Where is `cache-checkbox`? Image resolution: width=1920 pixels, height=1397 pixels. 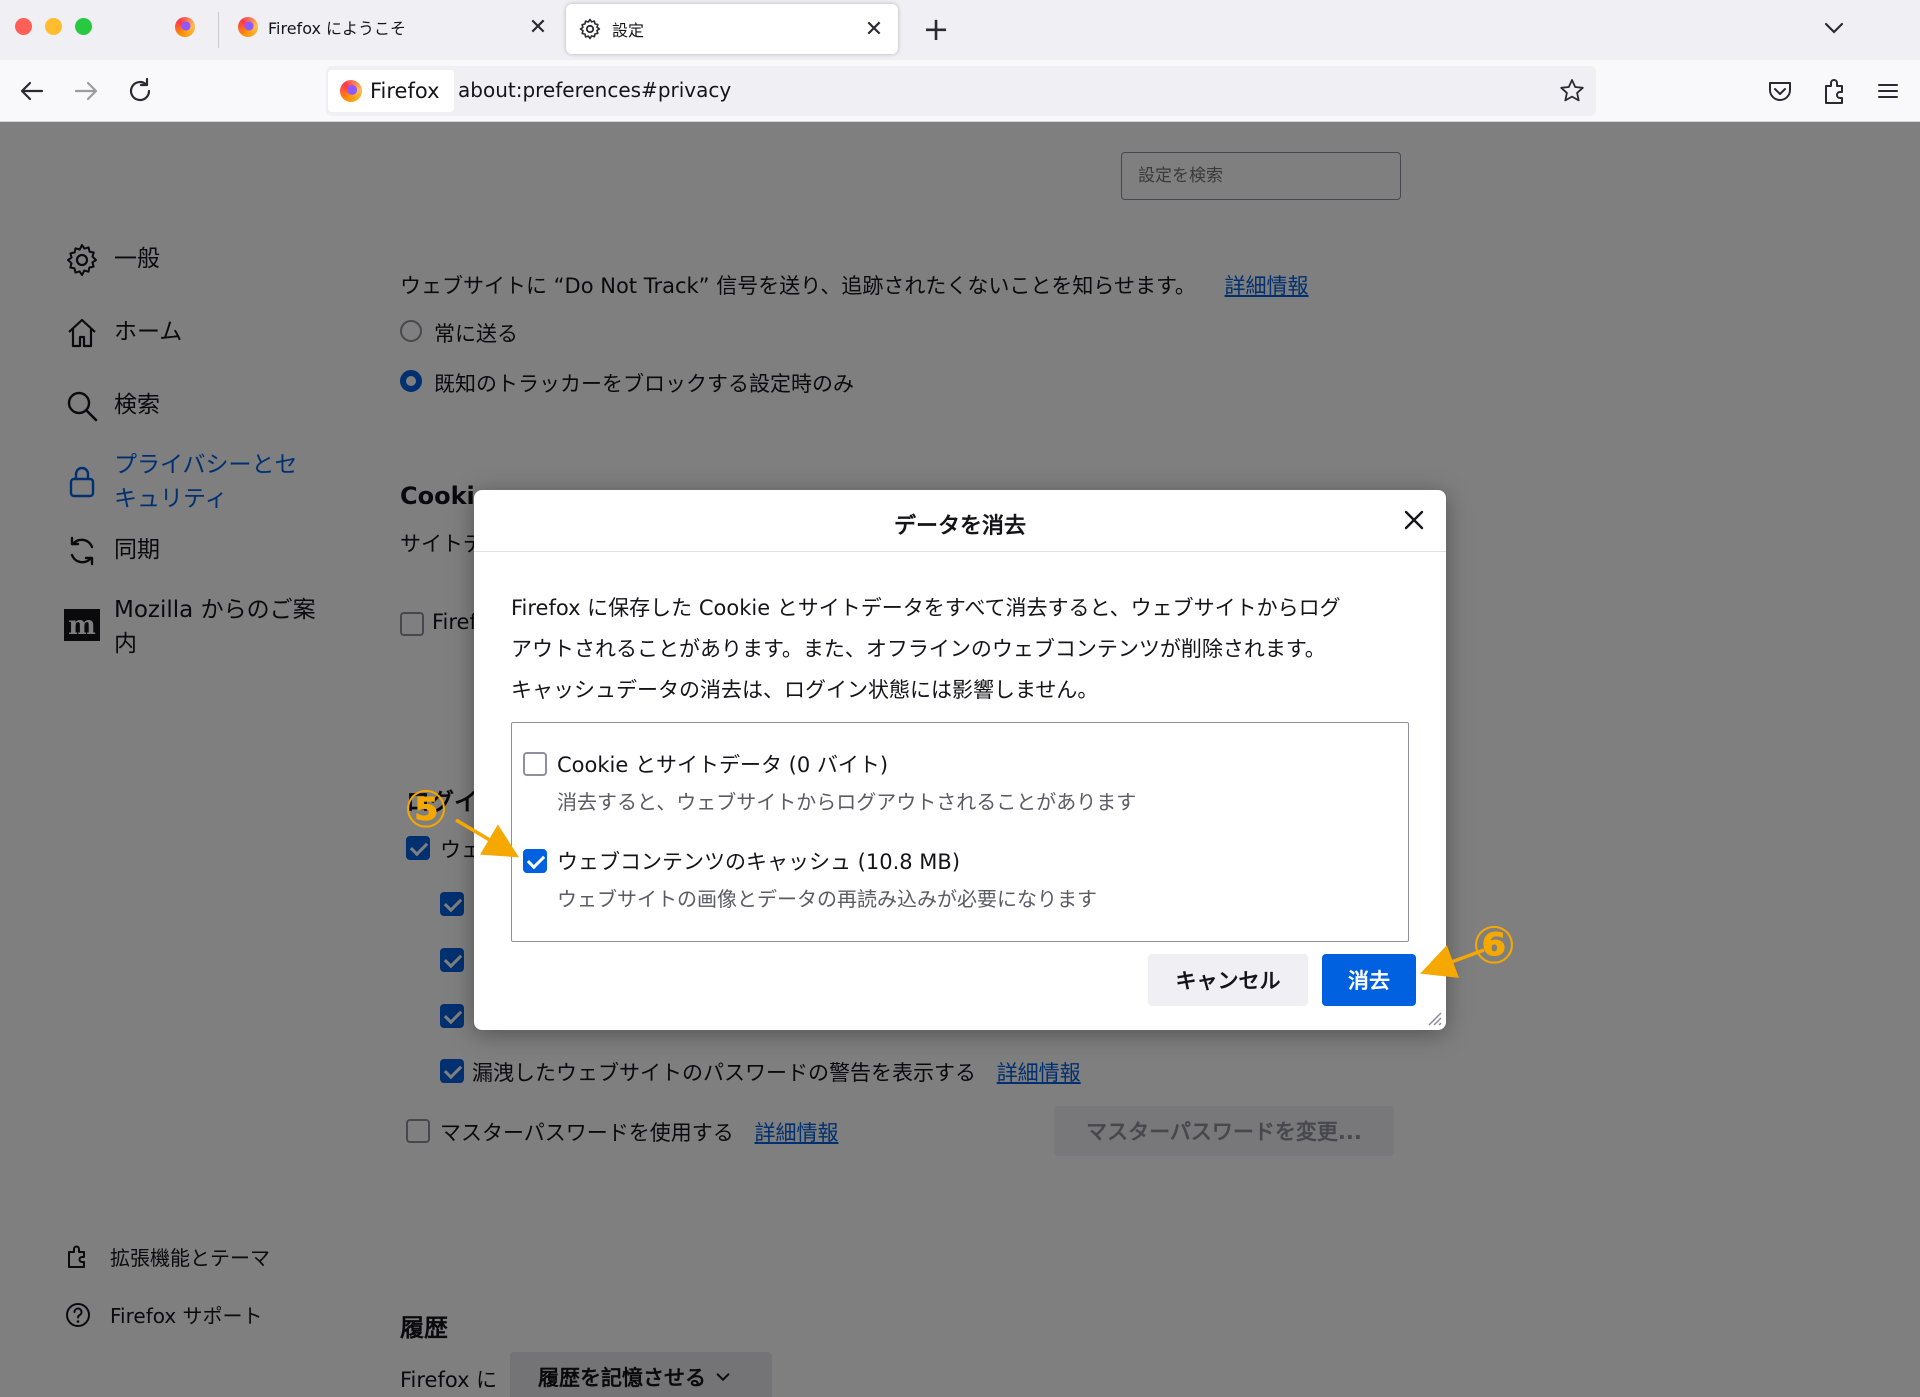 cache-checkbox is located at coordinates (535, 861).